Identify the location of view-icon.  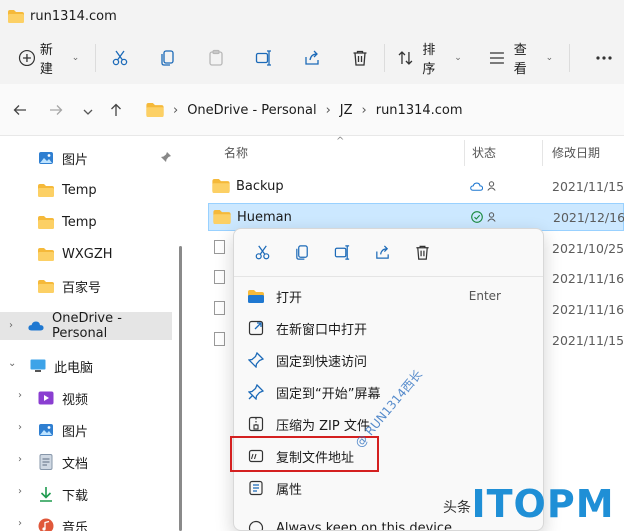
(496, 58).